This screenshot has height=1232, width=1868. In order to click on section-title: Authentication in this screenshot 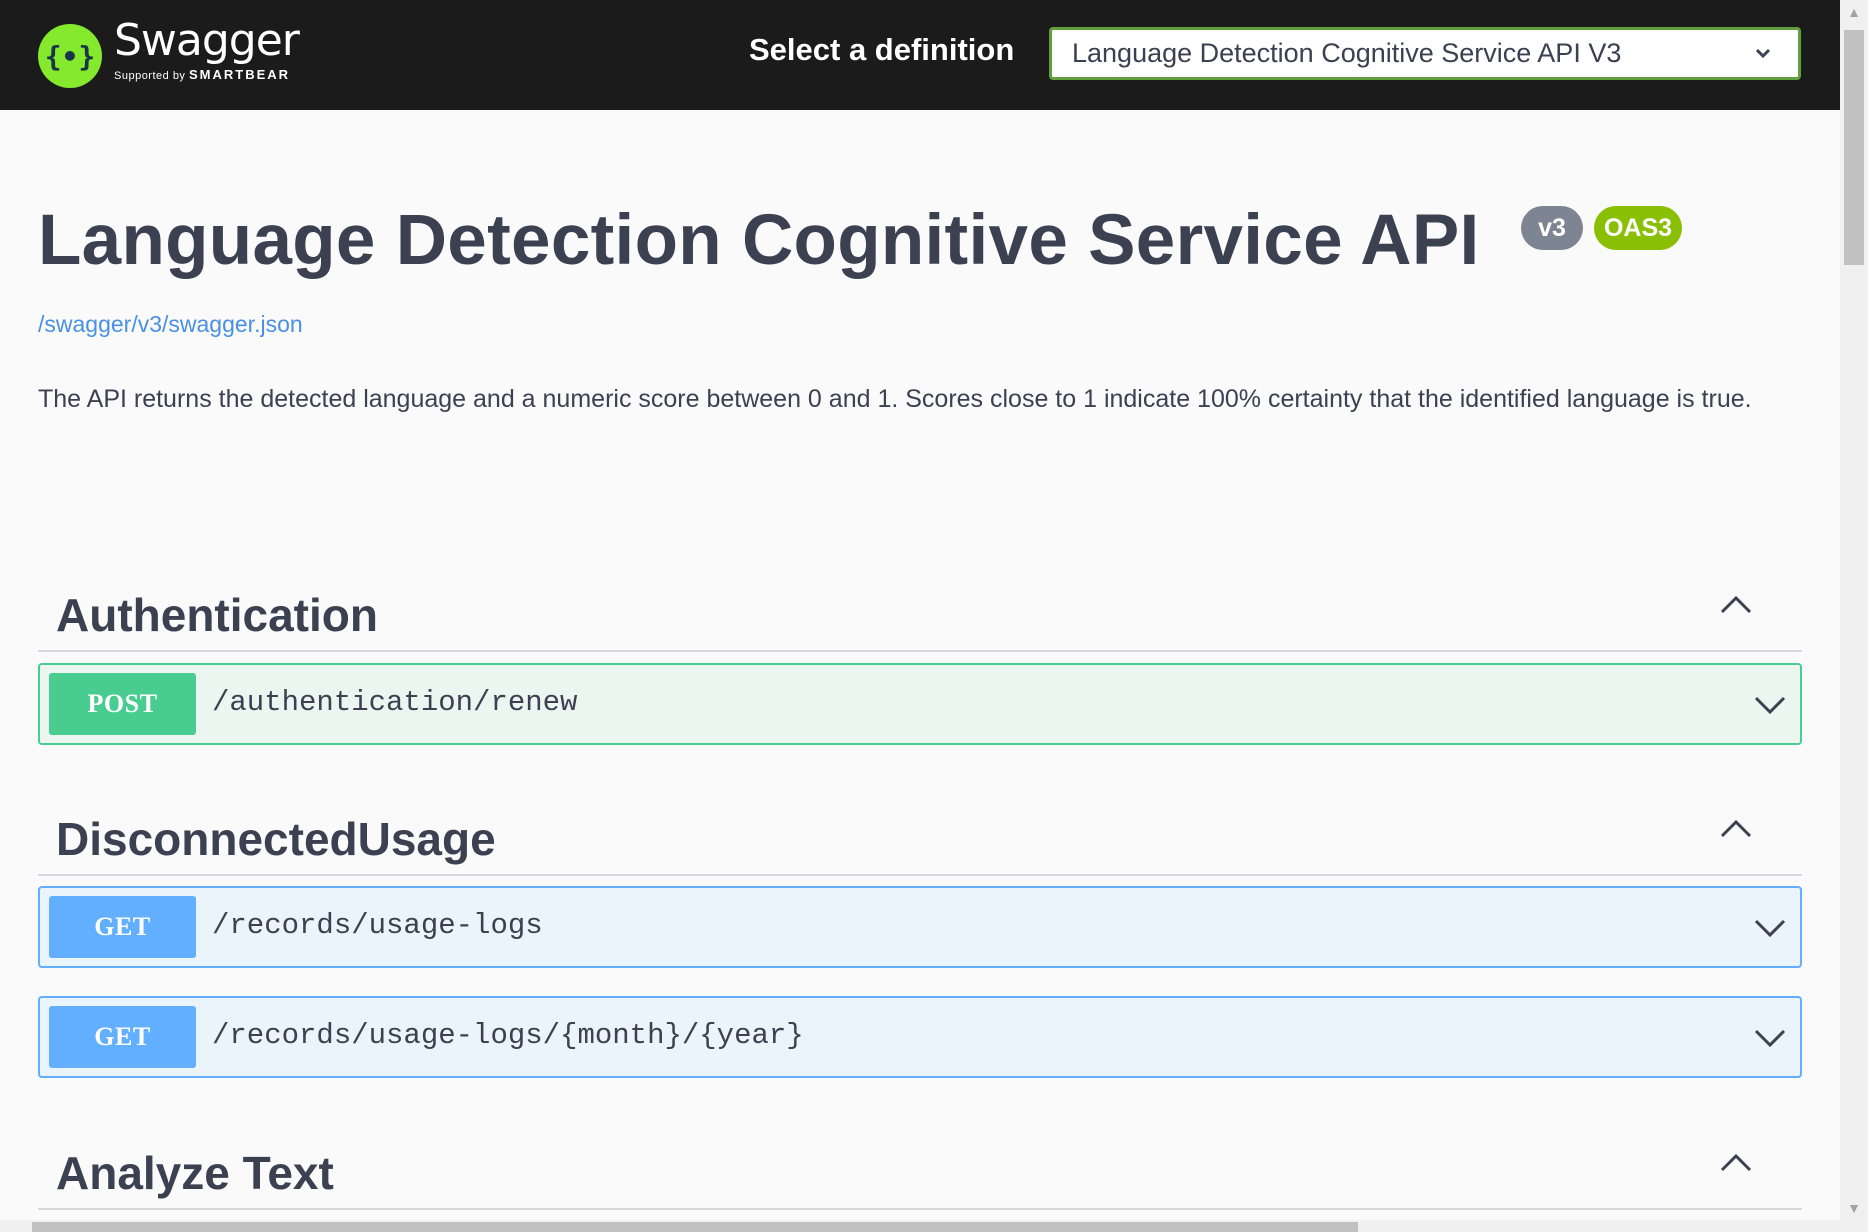, I will do `click(217, 615)`.